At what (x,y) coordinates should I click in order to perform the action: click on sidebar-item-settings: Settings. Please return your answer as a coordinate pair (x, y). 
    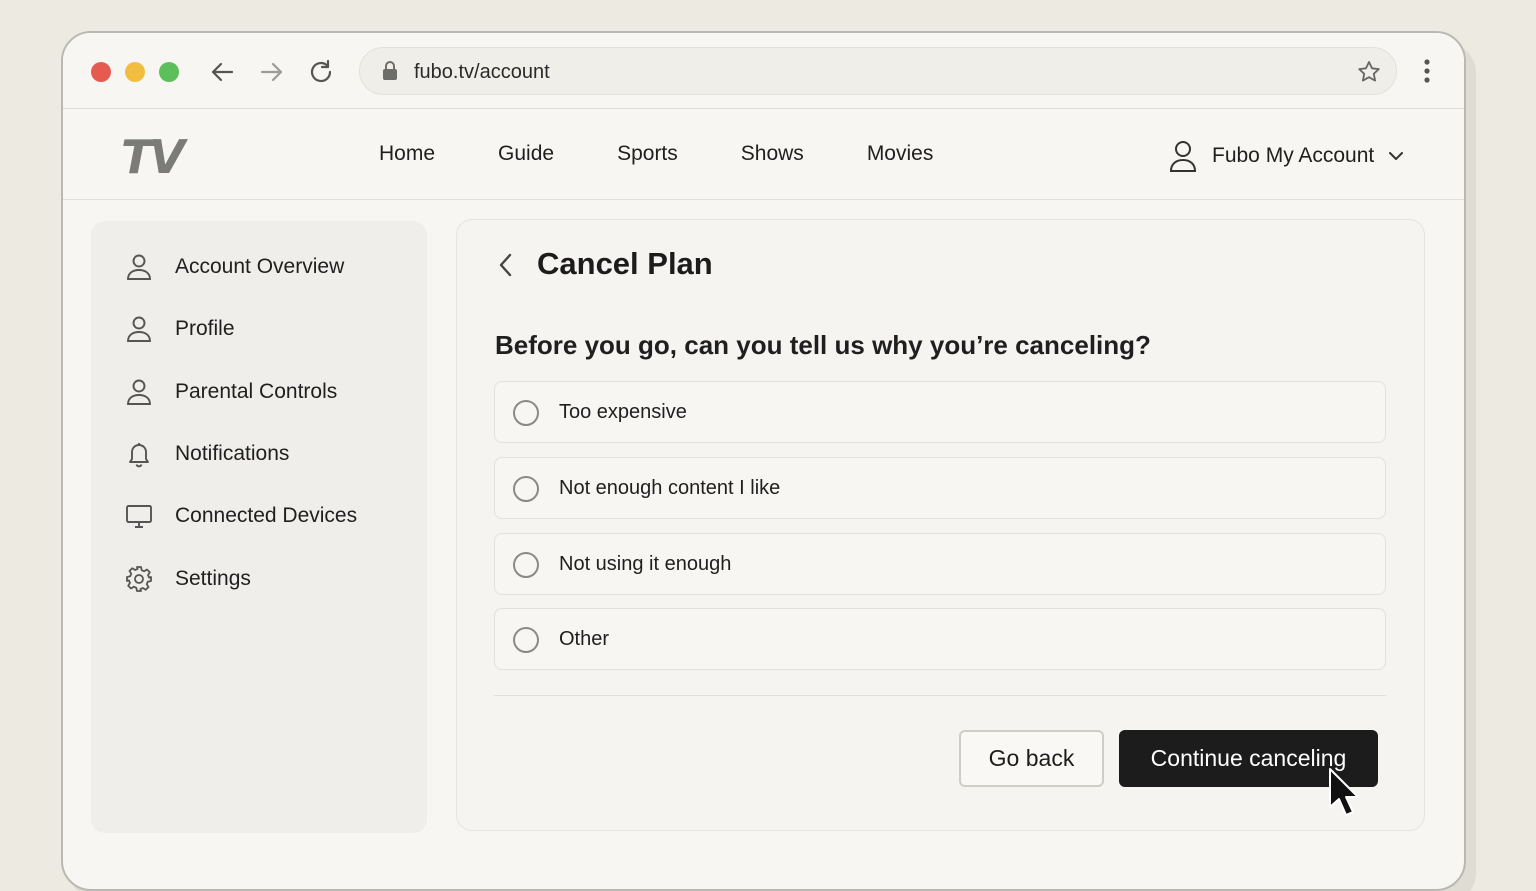
    Looking at the image, I should click on (188, 579).